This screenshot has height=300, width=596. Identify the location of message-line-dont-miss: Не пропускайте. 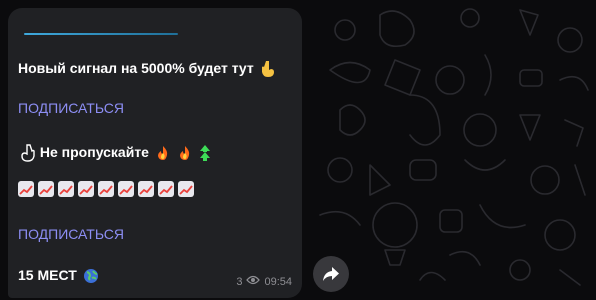
(114, 152).